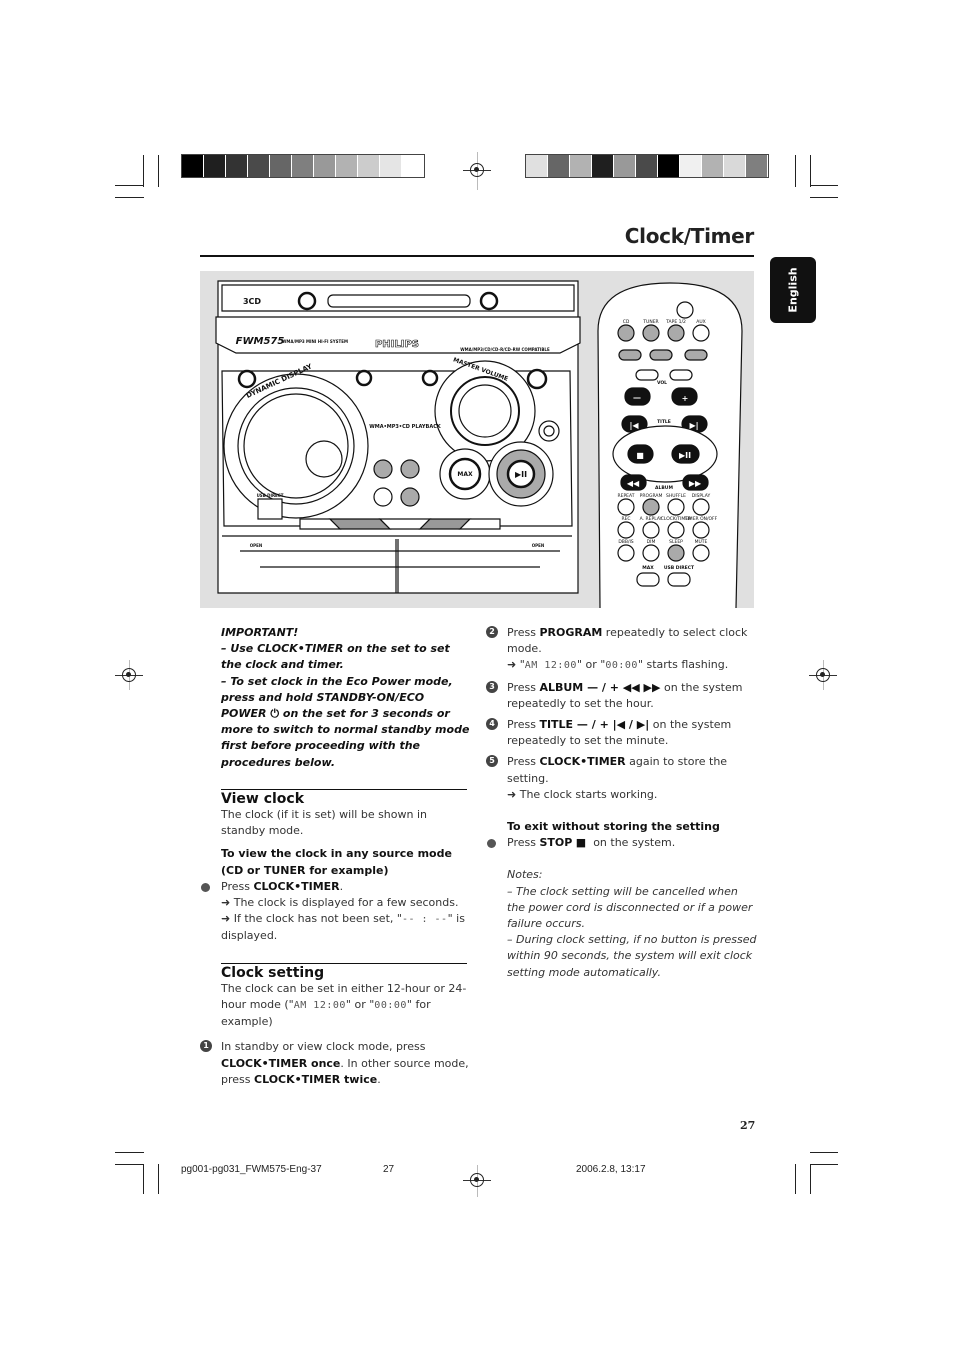 The width and height of the screenshot is (954, 1351). Describe the element at coordinates (405, 427) in the screenshot. I see `playback-label: WMA•MP3•CD PLAYBACK` at that location.